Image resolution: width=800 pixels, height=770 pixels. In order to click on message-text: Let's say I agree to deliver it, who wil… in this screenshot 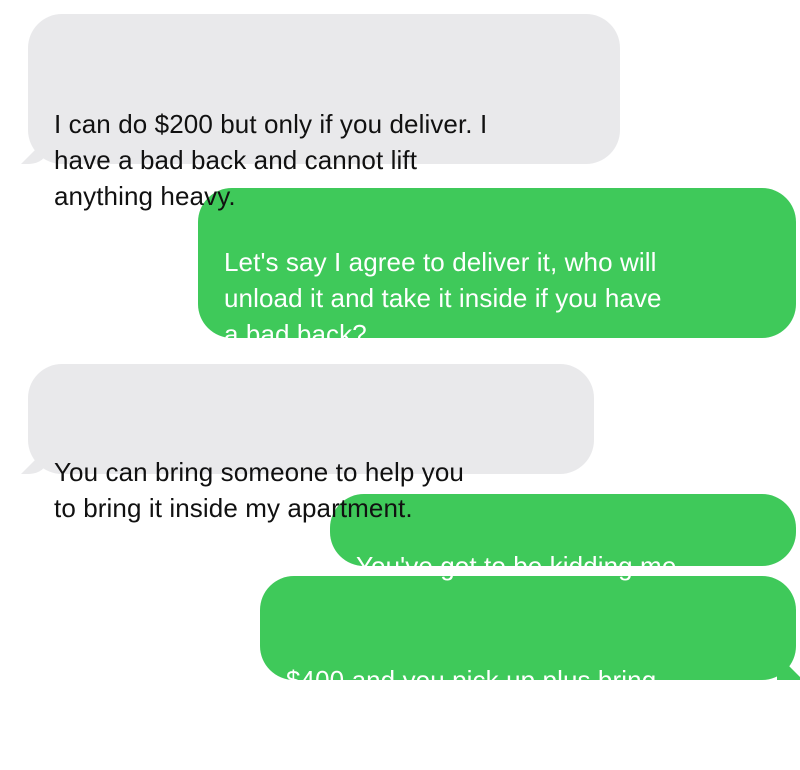, I will do `click(443, 298)`.